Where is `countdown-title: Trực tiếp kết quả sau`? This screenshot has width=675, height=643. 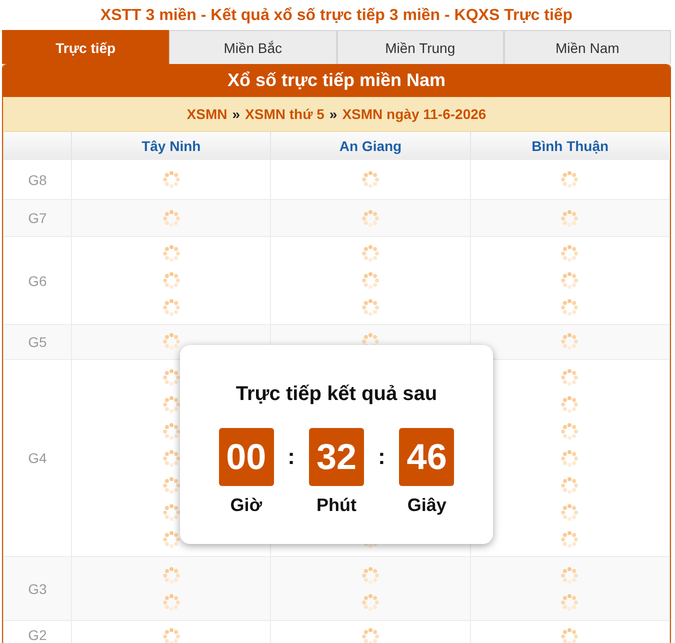
countdown-title: Trực tiếp kết quả sau is located at coordinates (337, 394).